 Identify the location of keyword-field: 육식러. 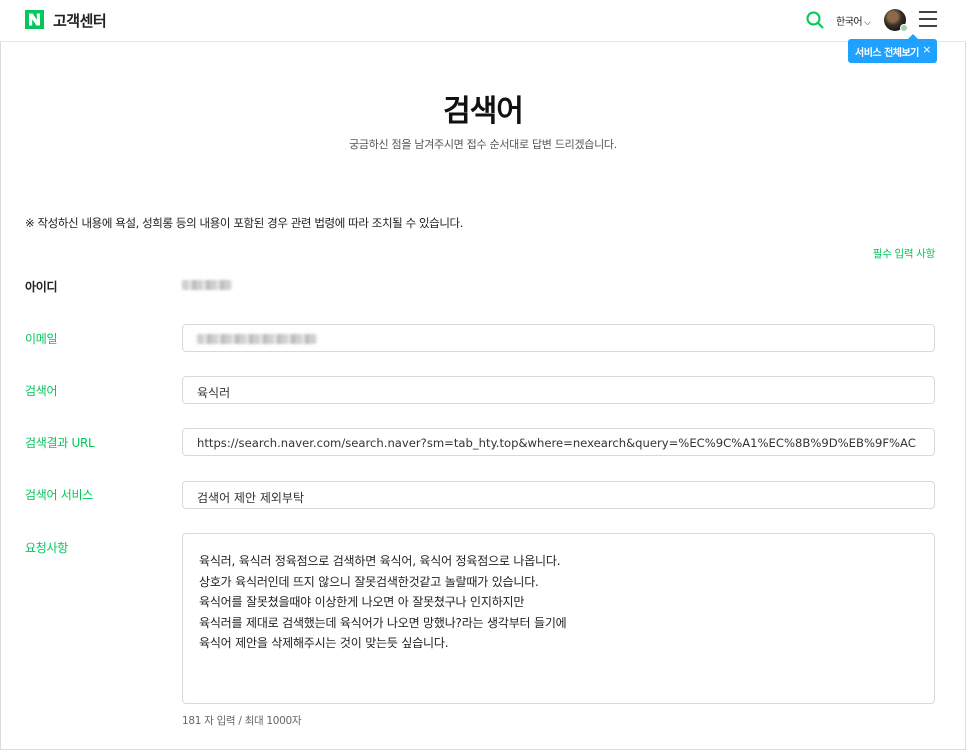
(558, 390).